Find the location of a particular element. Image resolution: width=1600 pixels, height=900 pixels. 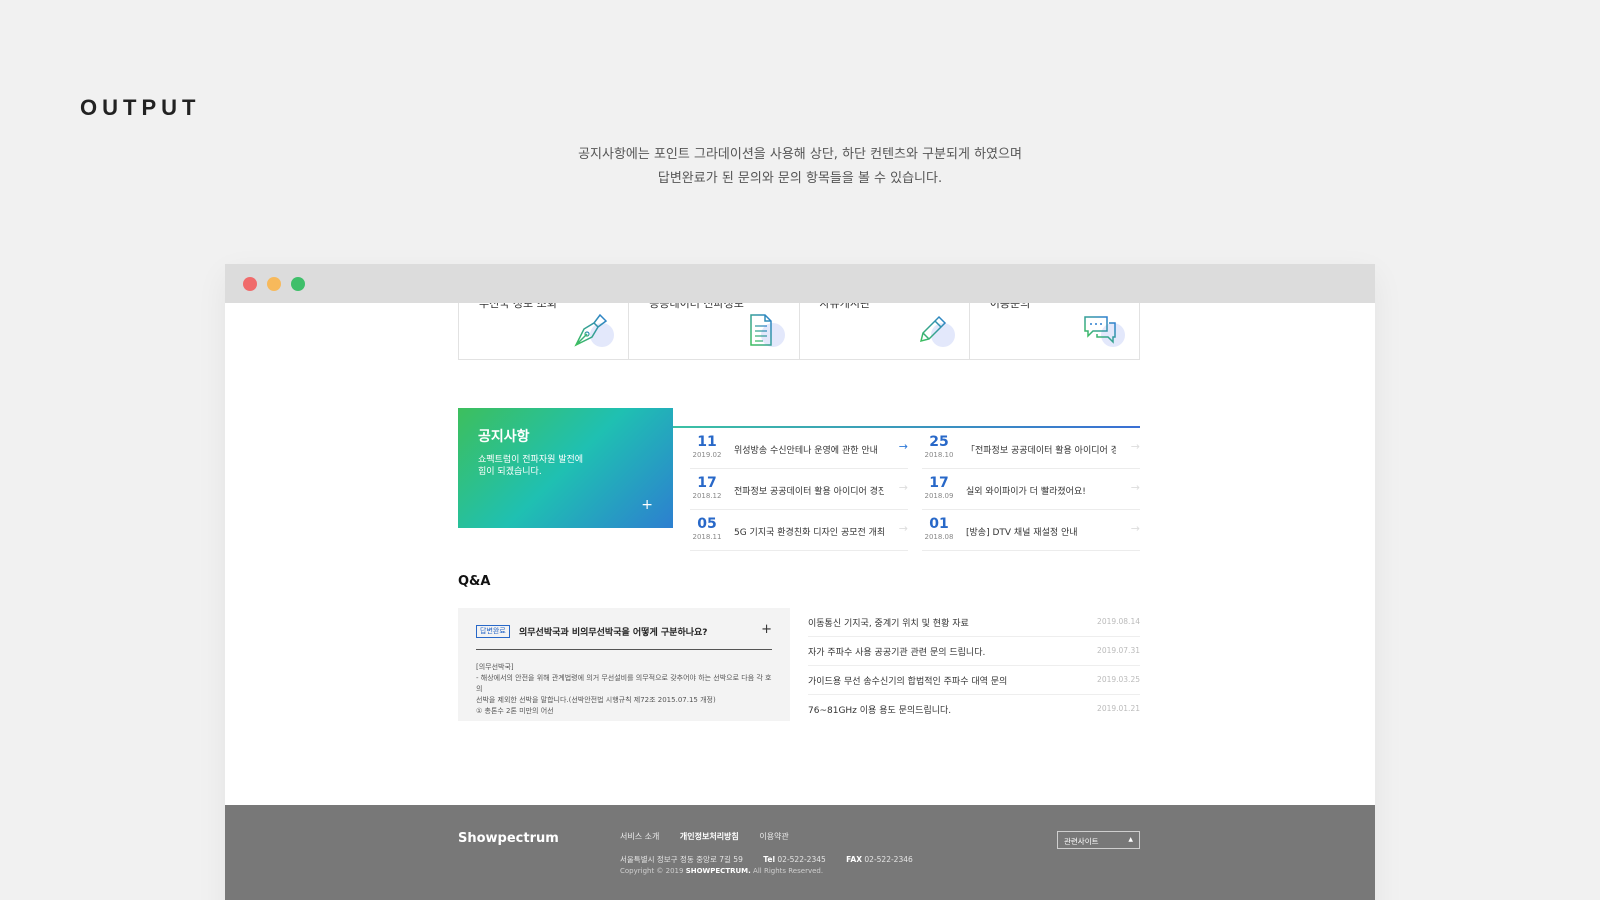

chat-bubbles-icon is located at coordinates (1103, 331).